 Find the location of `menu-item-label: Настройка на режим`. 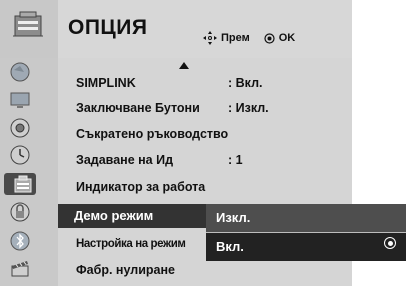

menu-item-label: Настройка на режим is located at coordinates (131, 244).